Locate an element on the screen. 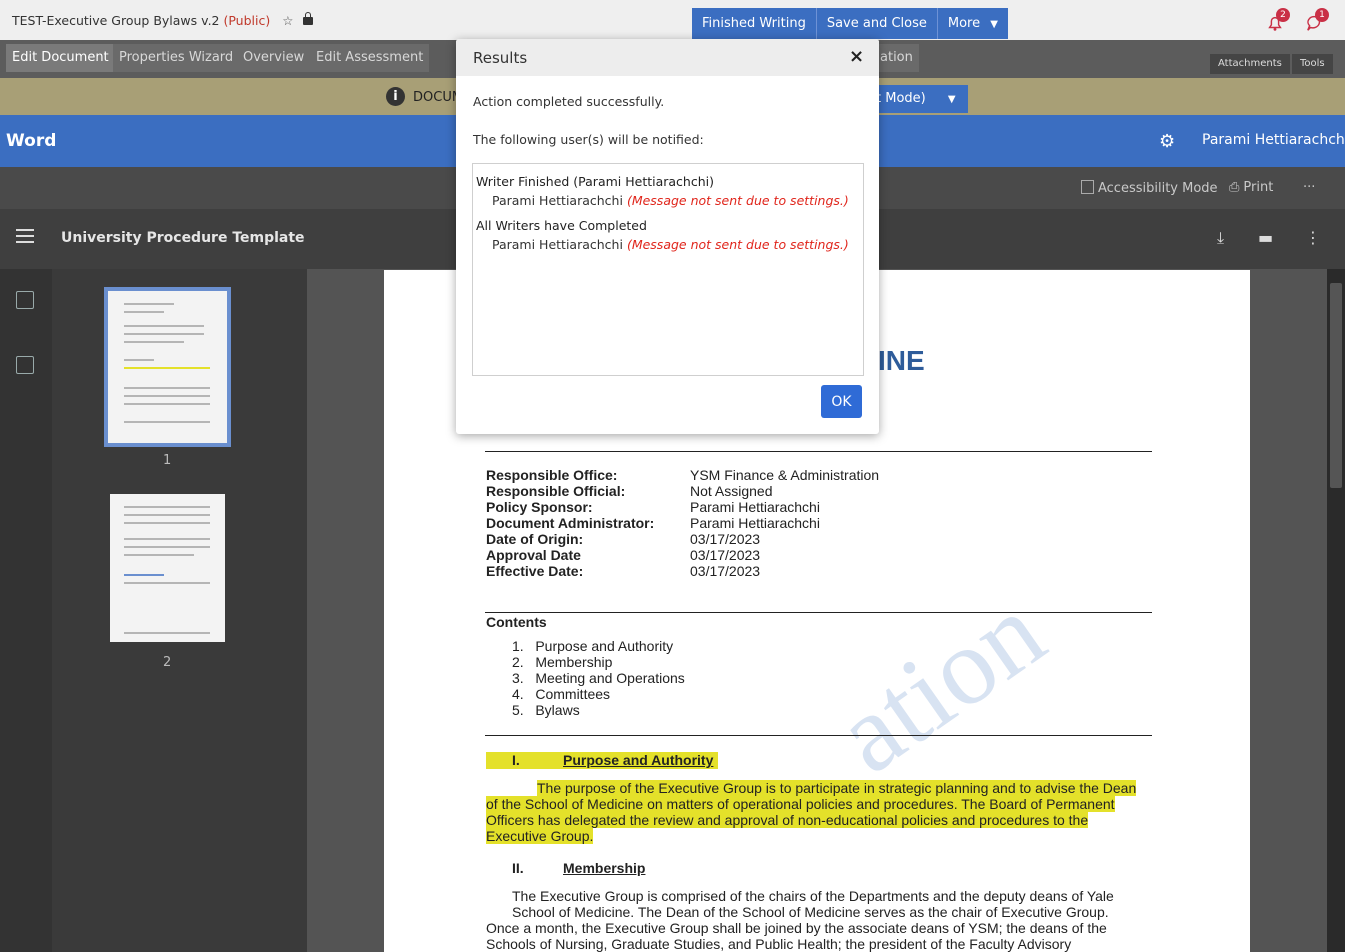 The image size is (1345, 952). tab-overview: Overview is located at coordinates (274, 58).